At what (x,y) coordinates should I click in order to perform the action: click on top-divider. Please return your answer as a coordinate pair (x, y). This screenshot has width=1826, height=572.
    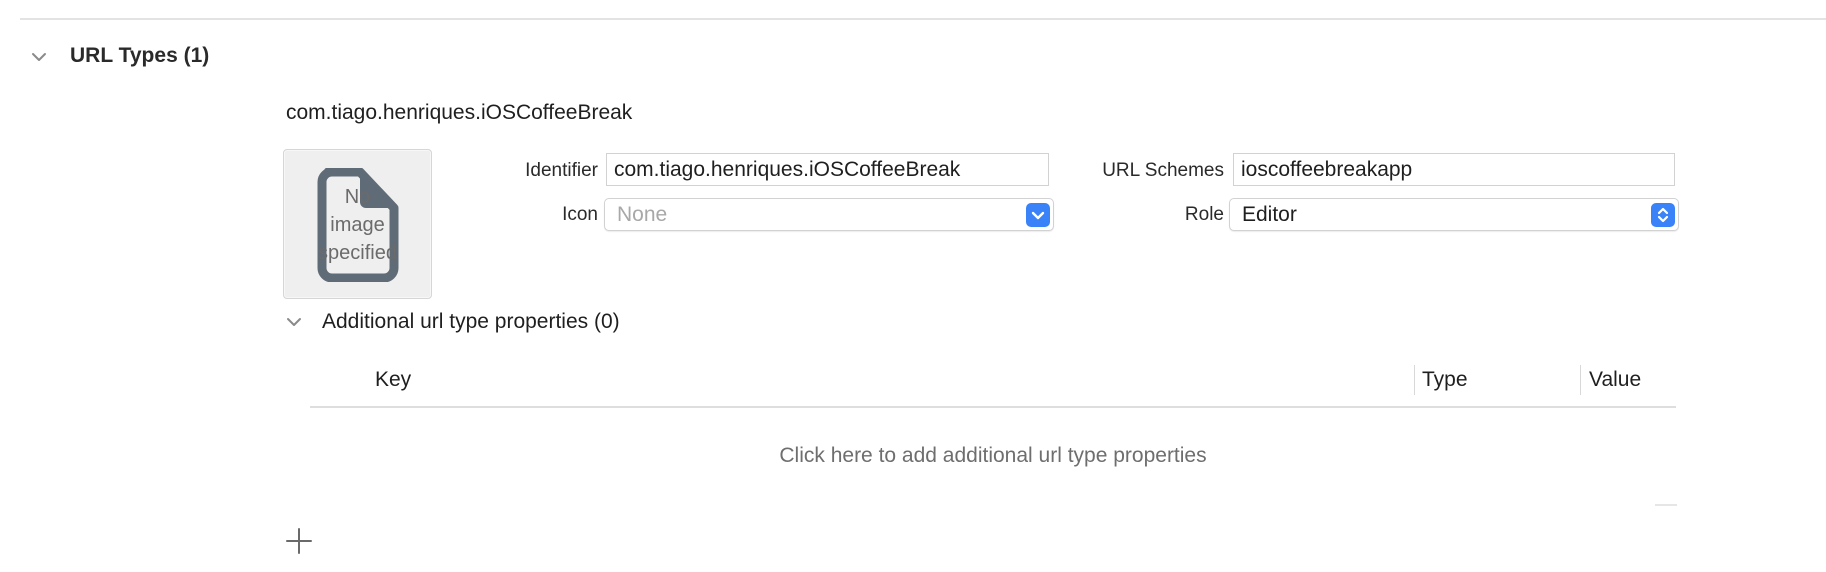
    Looking at the image, I should click on (923, 19).